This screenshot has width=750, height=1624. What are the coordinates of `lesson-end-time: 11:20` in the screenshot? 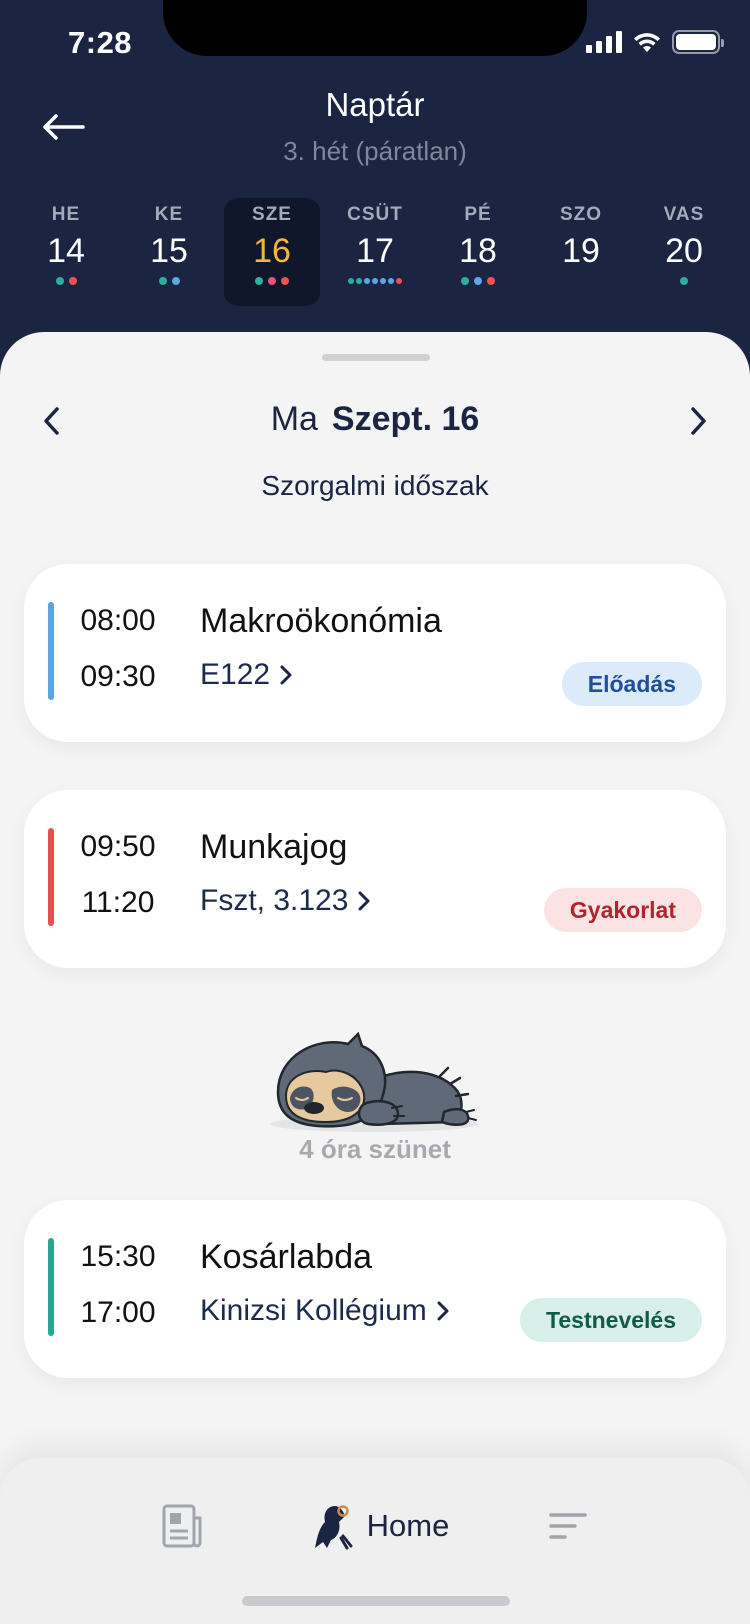 It's located at (118, 902).